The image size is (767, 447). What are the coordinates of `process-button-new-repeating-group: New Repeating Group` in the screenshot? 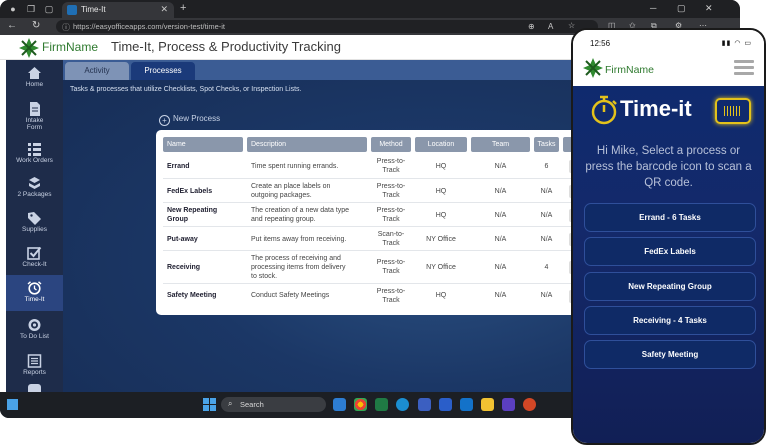 It's located at (670, 286).